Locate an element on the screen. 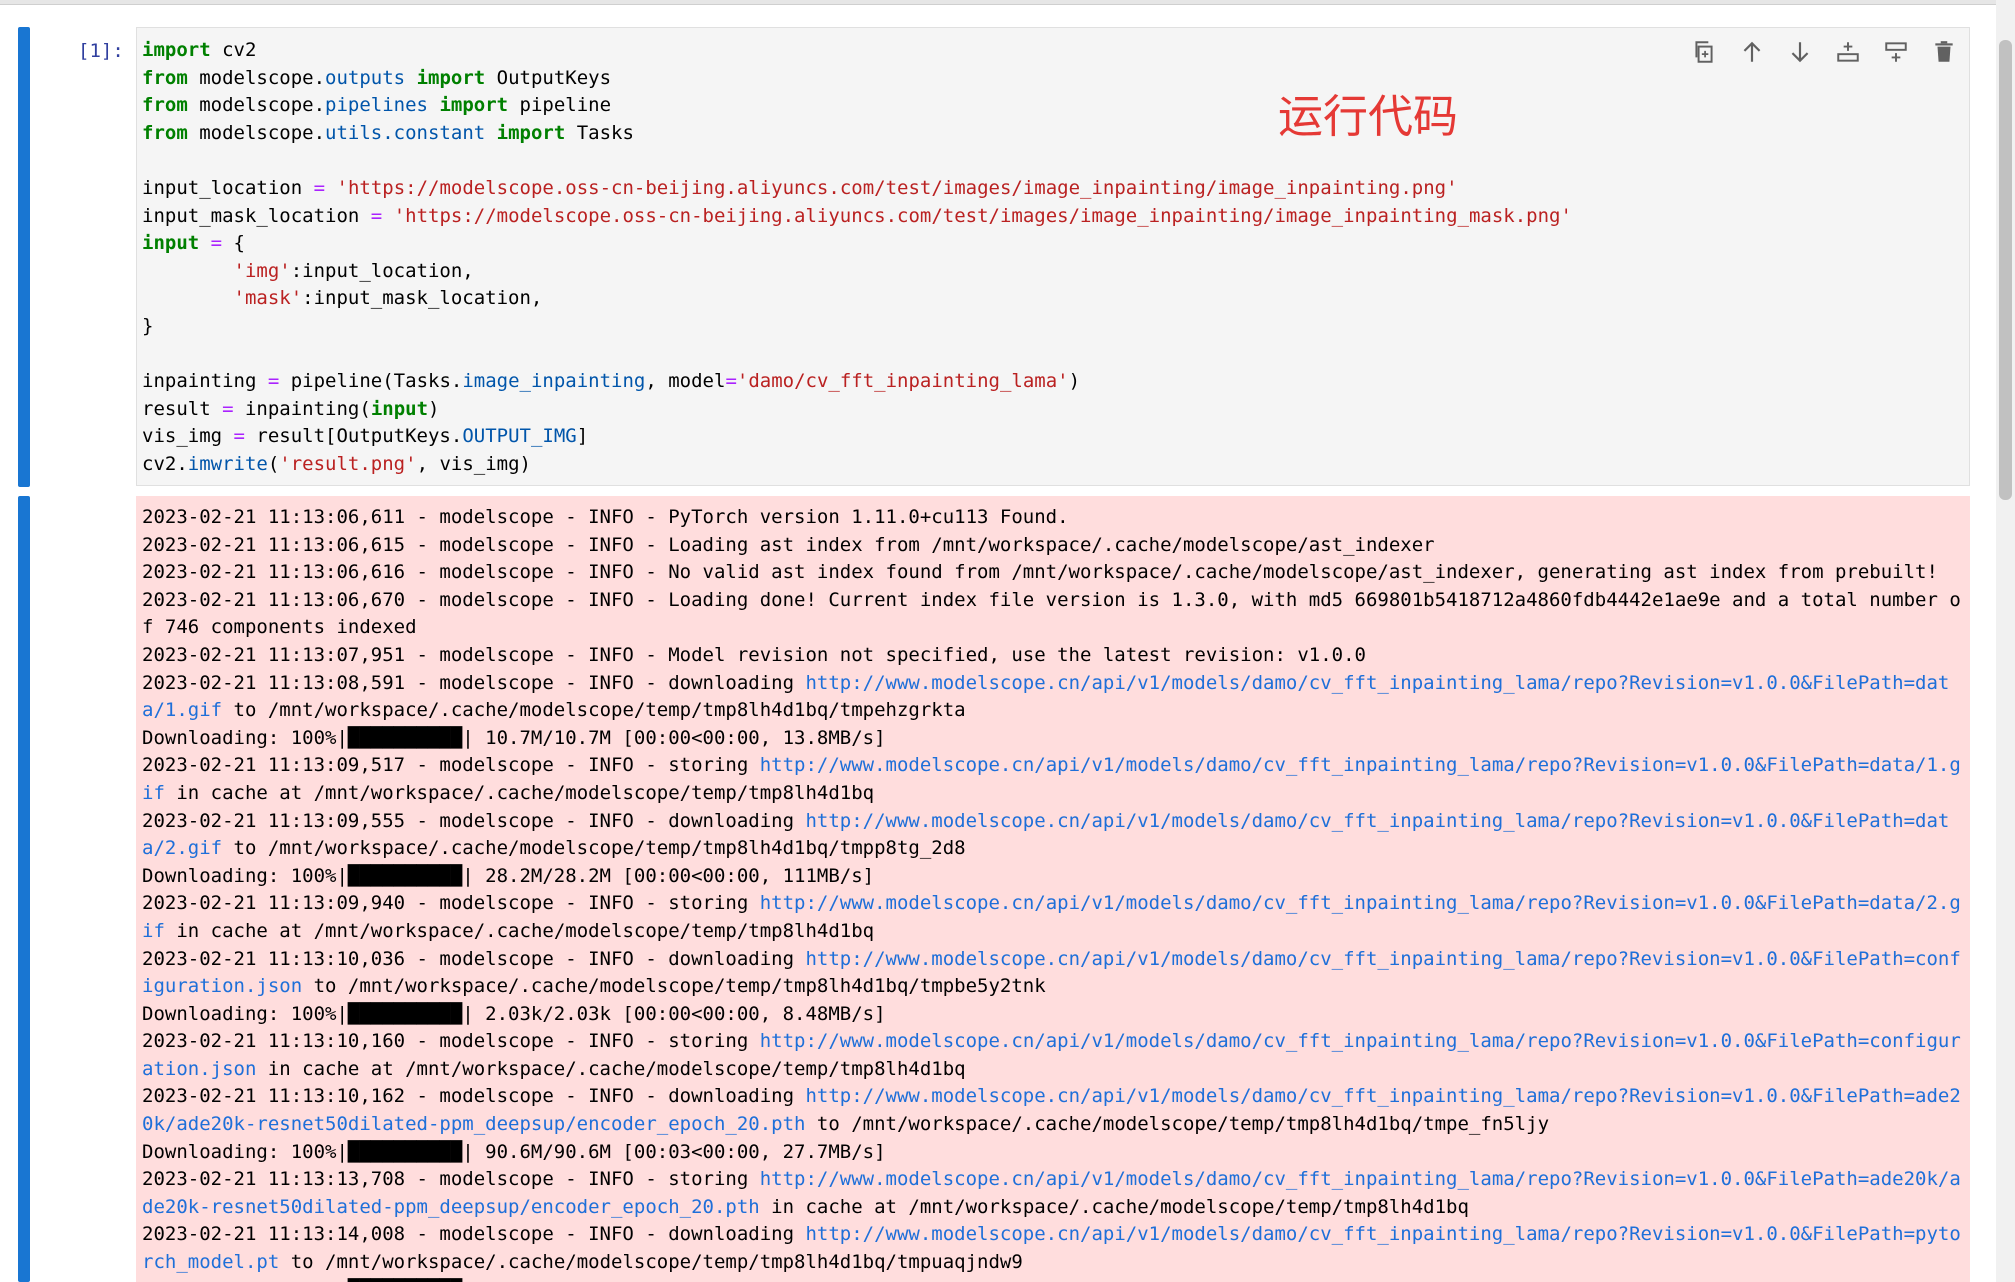 The height and width of the screenshot is (1282, 2015). duplicate-icon is located at coordinates (1704, 52).